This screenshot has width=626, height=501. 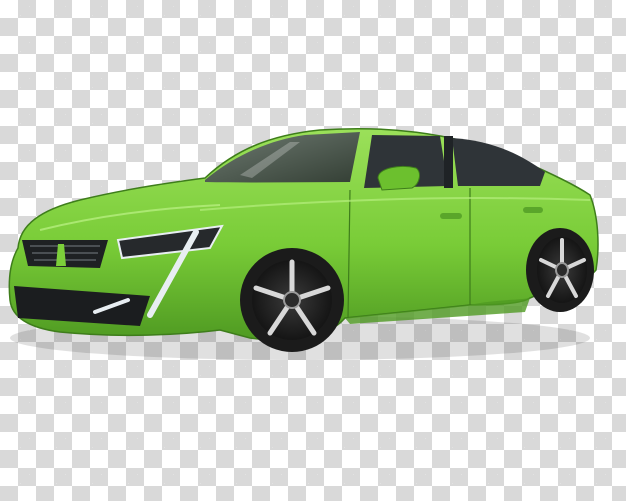 What do you see at coordinates (448, 162) in the screenshot?
I see `b-pillar` at bounding box center [448, 162].